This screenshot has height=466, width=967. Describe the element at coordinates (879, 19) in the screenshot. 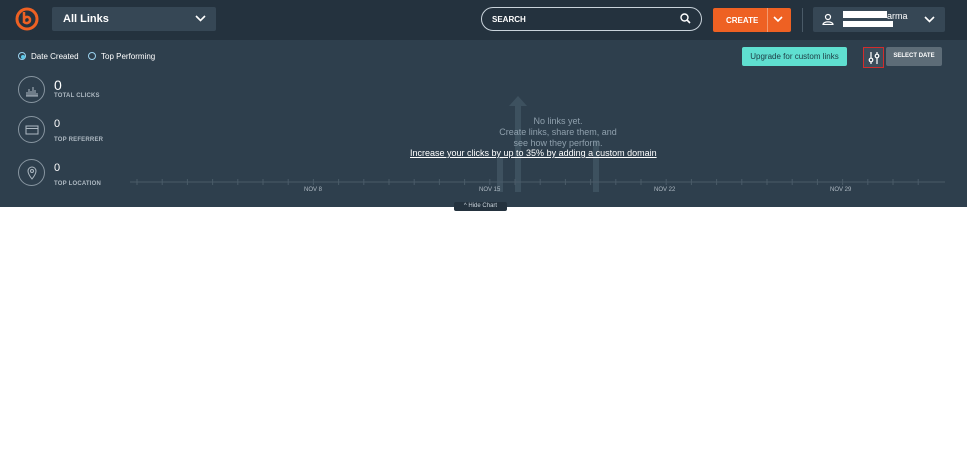

I see `user-menu: arma` at that location.